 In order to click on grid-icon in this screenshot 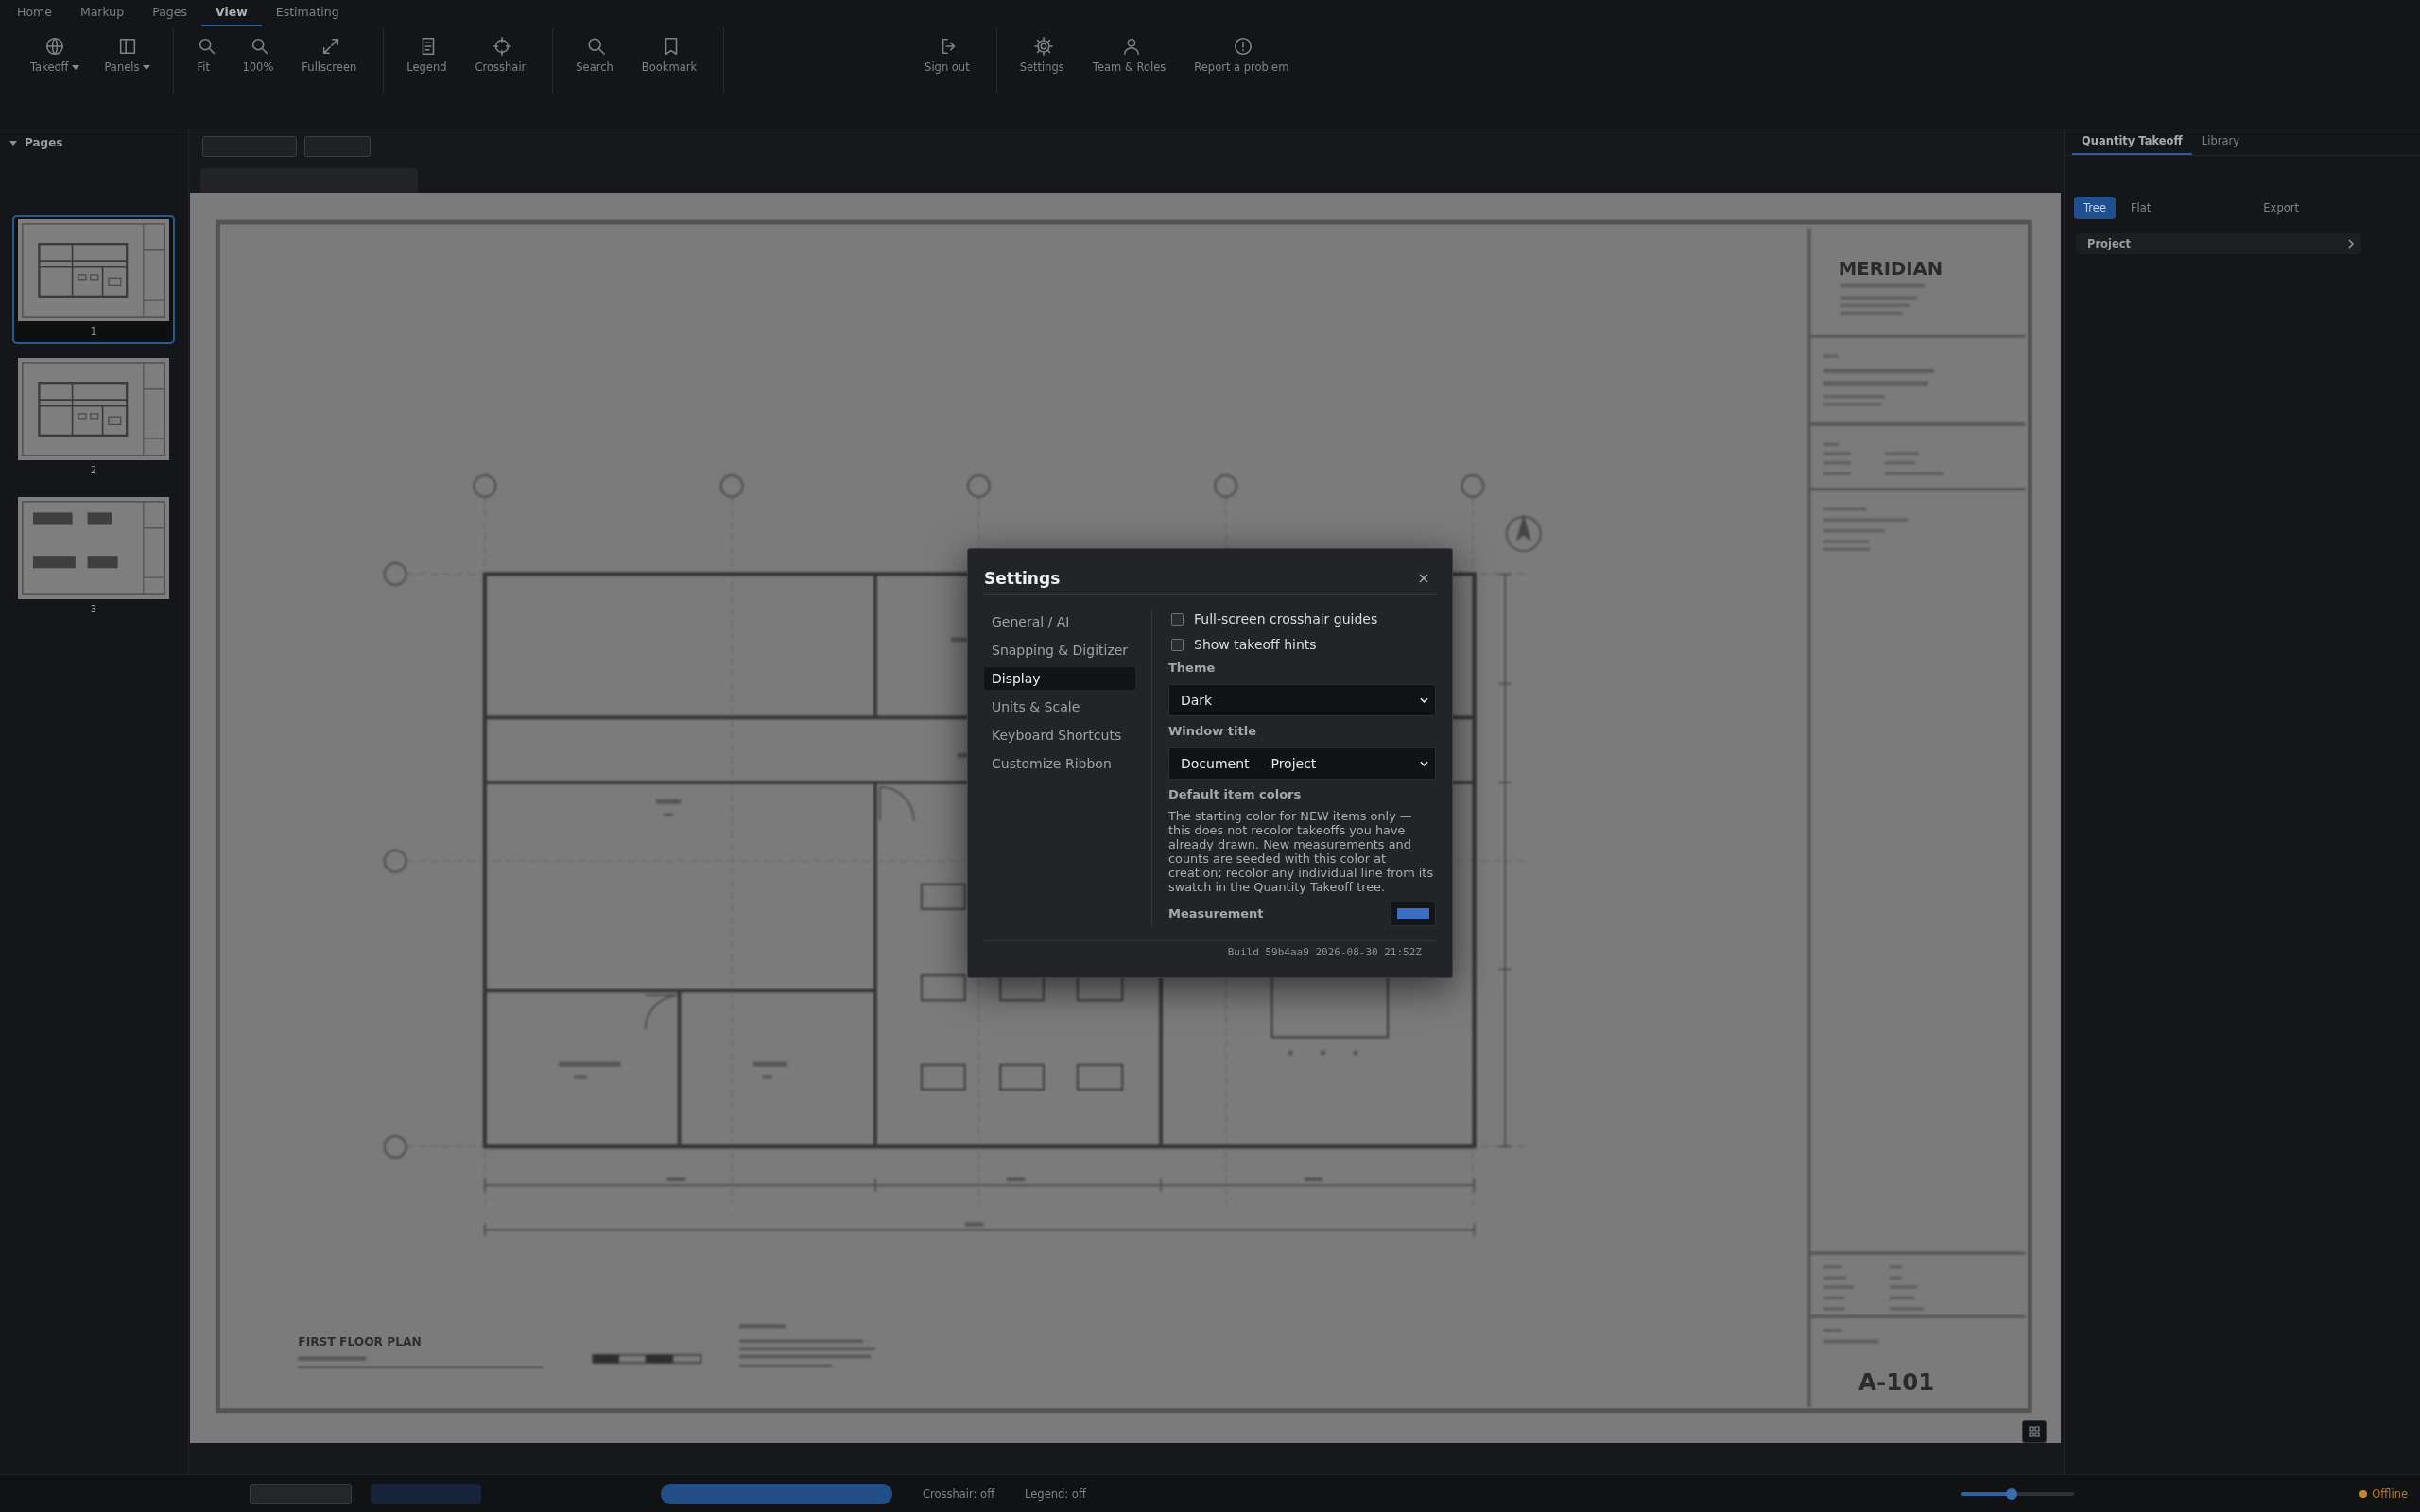, I will do `click(2035, 1431)`.